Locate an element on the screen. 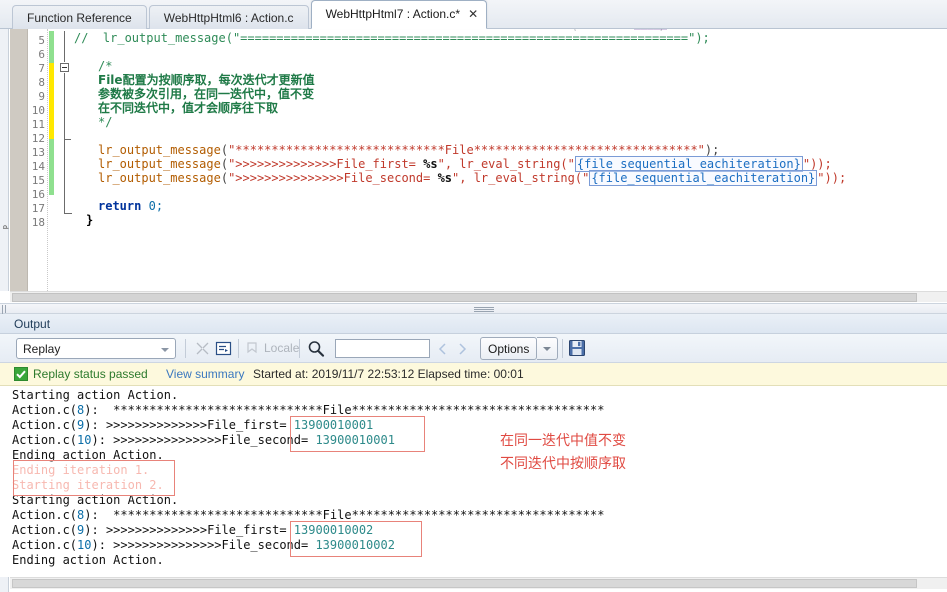 Image resolution: width=947 pixels, height=592 pixels. collapse-all-button is located at coordinates (223, 348).